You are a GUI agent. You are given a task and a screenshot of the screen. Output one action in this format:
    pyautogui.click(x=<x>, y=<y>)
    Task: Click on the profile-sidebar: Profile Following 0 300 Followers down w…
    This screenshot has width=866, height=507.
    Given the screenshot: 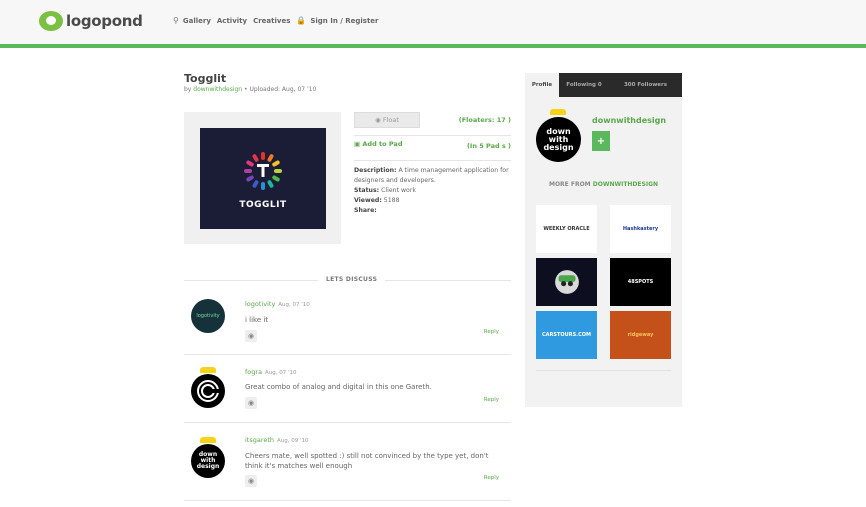 What is the action you would take?
    pyautogui.click(x=603, y=240)
    